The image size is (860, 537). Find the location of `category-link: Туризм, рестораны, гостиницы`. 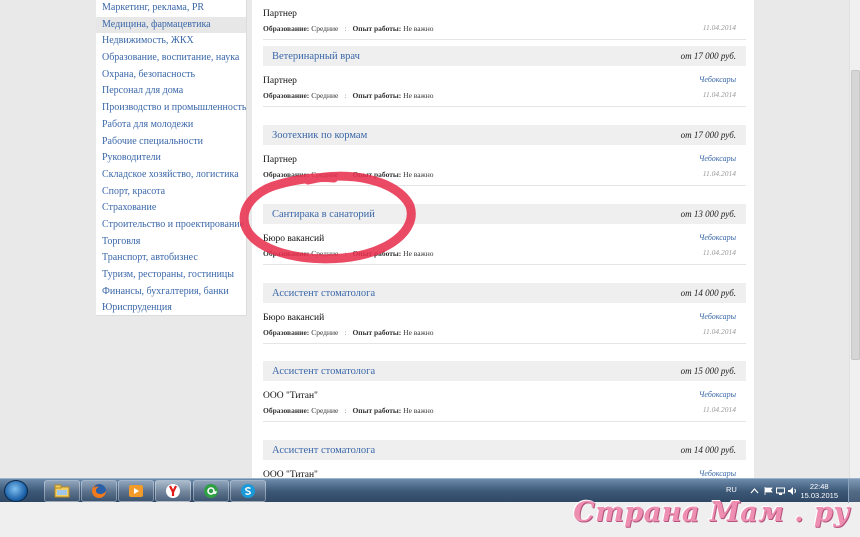

category-link: Туризм, рестораны, гостиницы is located at coordinates (171, 275).